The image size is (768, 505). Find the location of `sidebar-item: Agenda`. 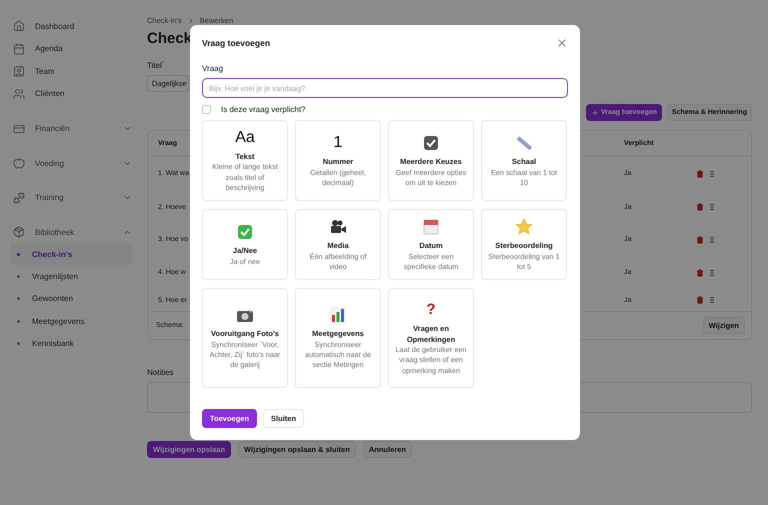

sidebar-item: Agenda is located at coordinates (71, 49).